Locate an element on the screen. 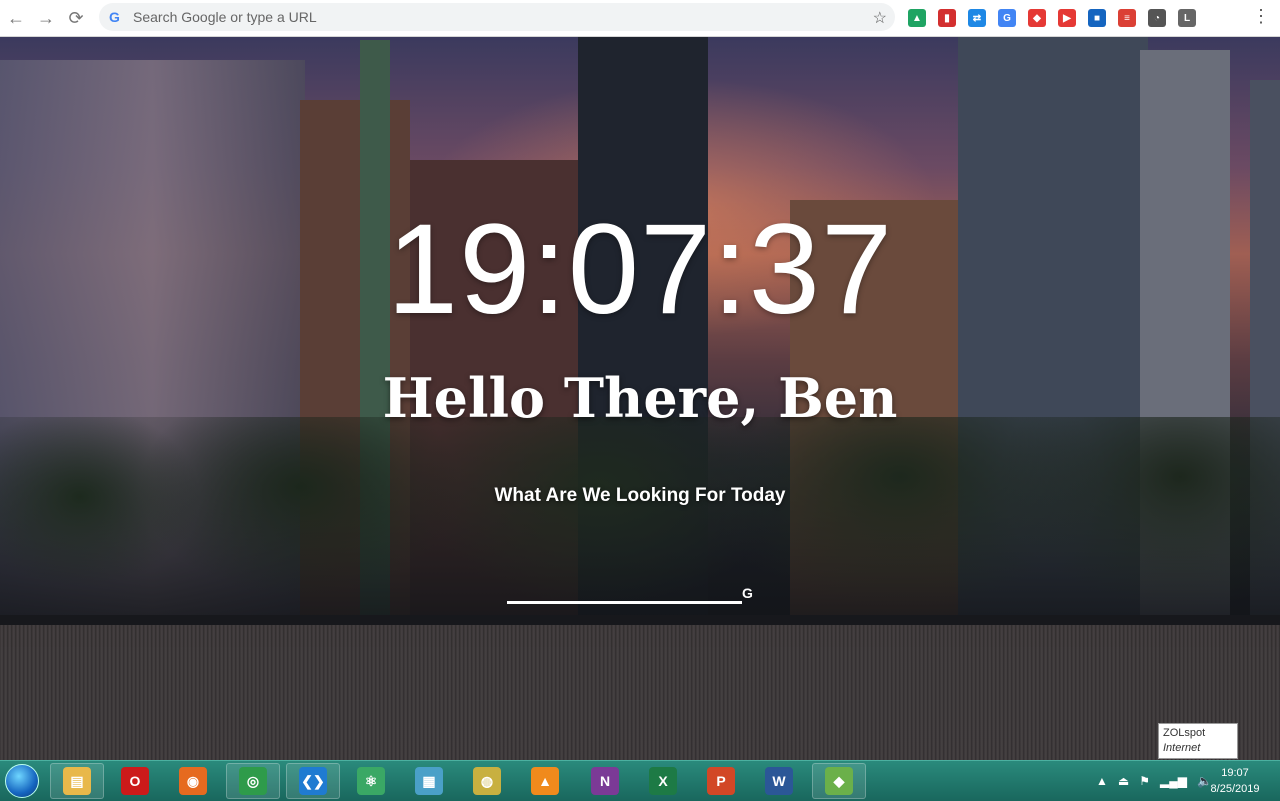 This screenshot has width=1280, height=801. clock-display: 19:07:37 is located at coordinates (640, 269).